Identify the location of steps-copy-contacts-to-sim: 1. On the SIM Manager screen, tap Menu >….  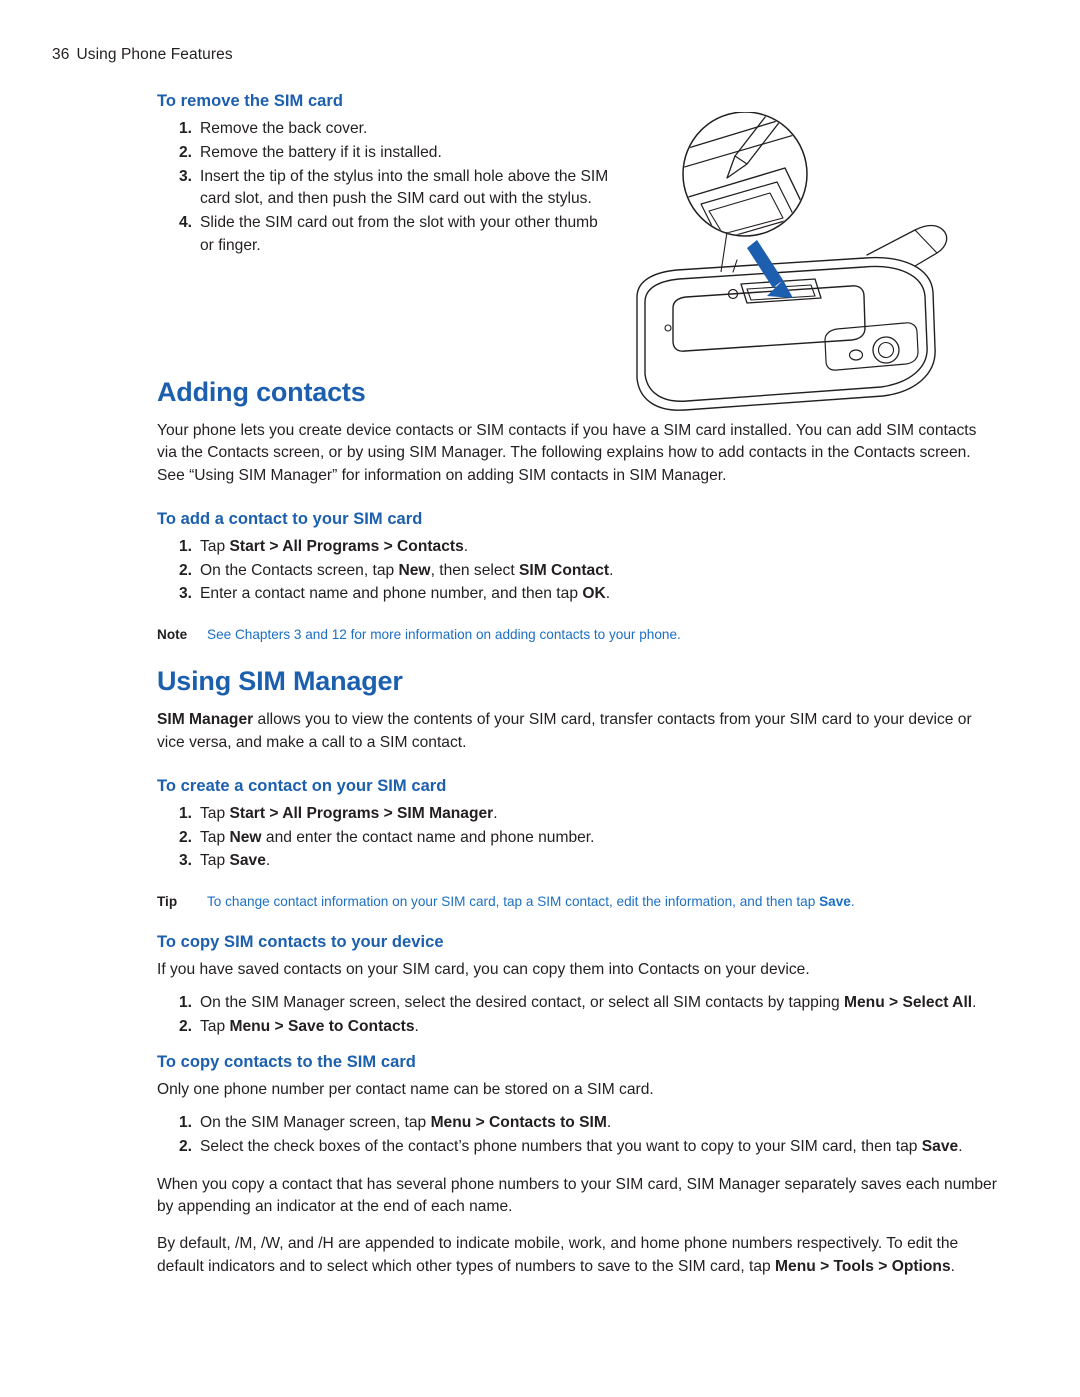
(577, 1135).